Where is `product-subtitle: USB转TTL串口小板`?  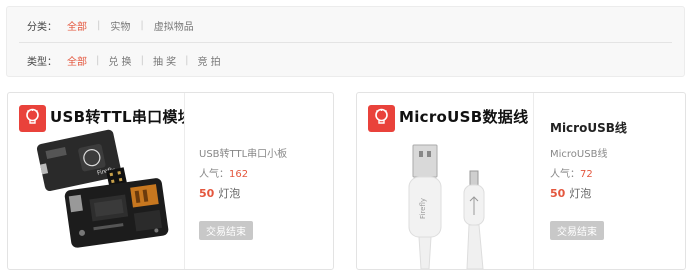
product-subtitle: USB转TTL串口小板 is located at coordinates (243, 154).